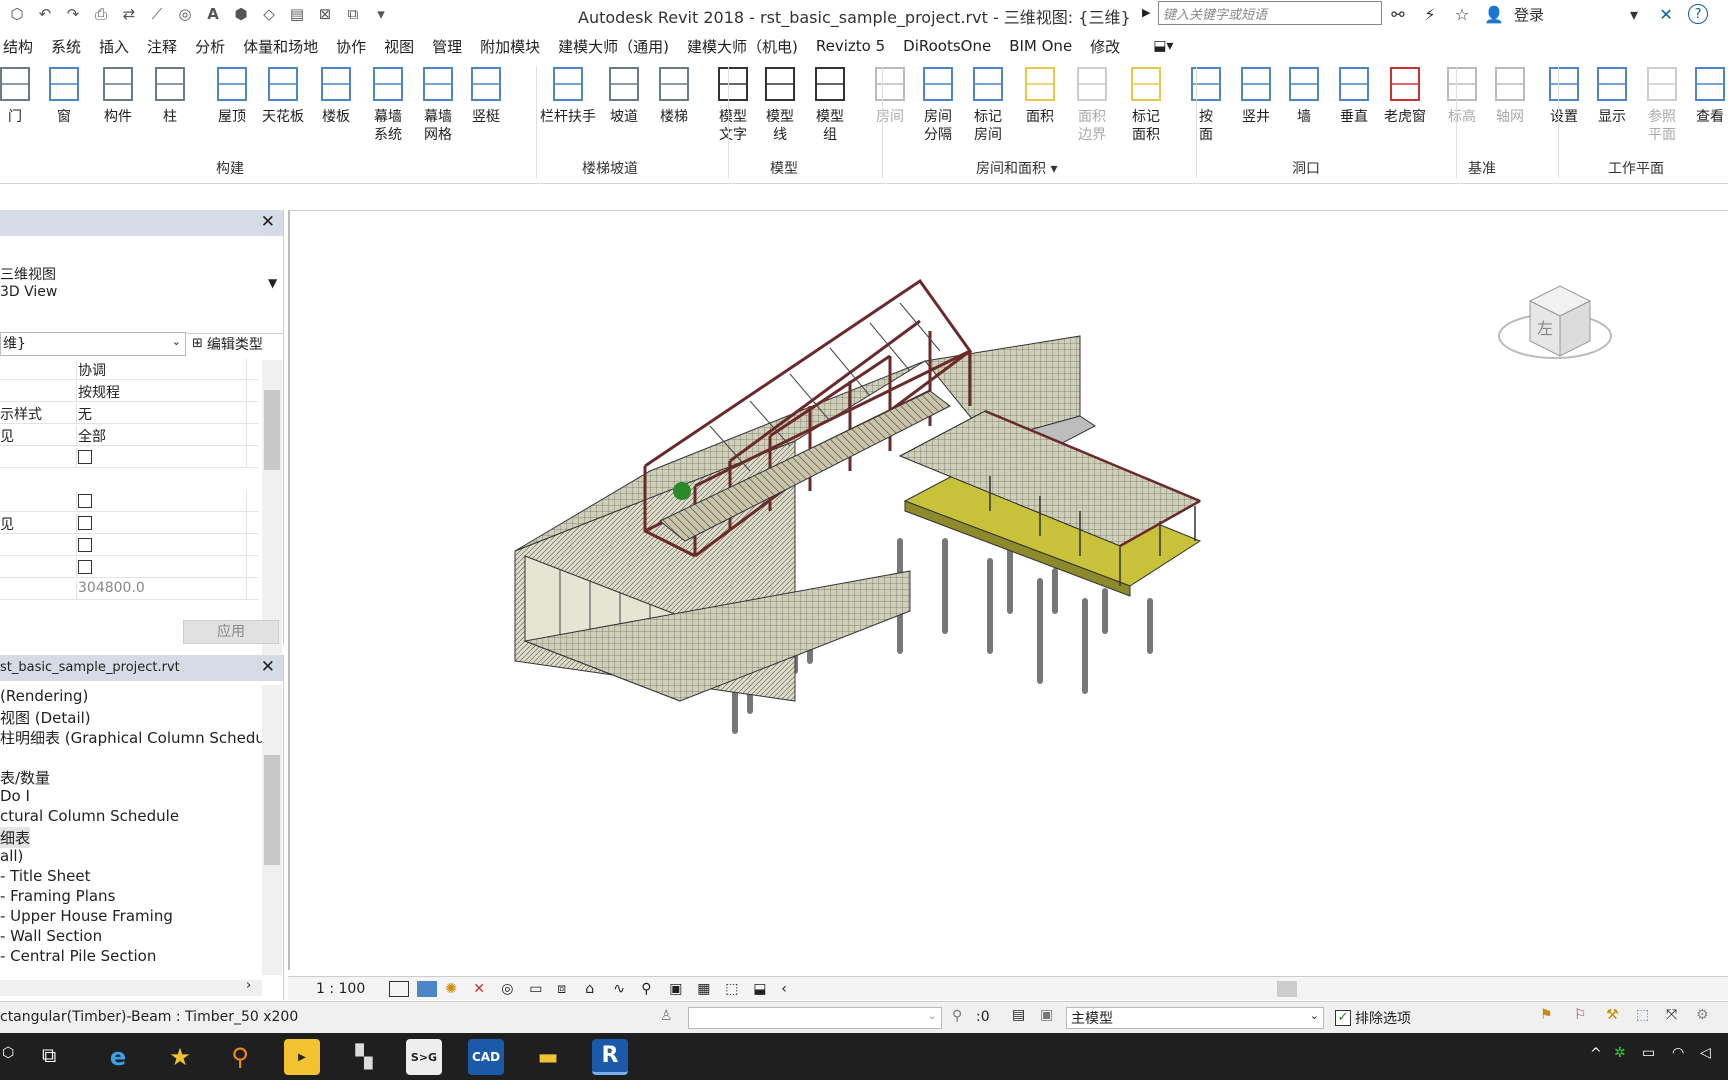 This screenshot has height=1080, width=1728. What do you see at coordinates (1146, 104) in the screenshot?
I see `ribbon-button-tag-area: 标记 面积` at bounding box center [1146, 104].